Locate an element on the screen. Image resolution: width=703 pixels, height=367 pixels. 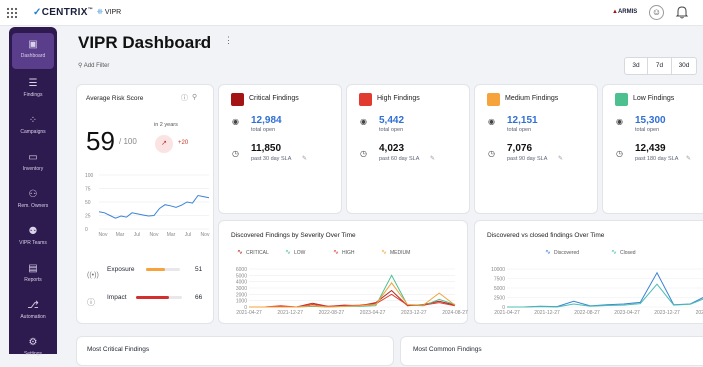
range-3d-button: 3d is located at coordinates (636, 66).